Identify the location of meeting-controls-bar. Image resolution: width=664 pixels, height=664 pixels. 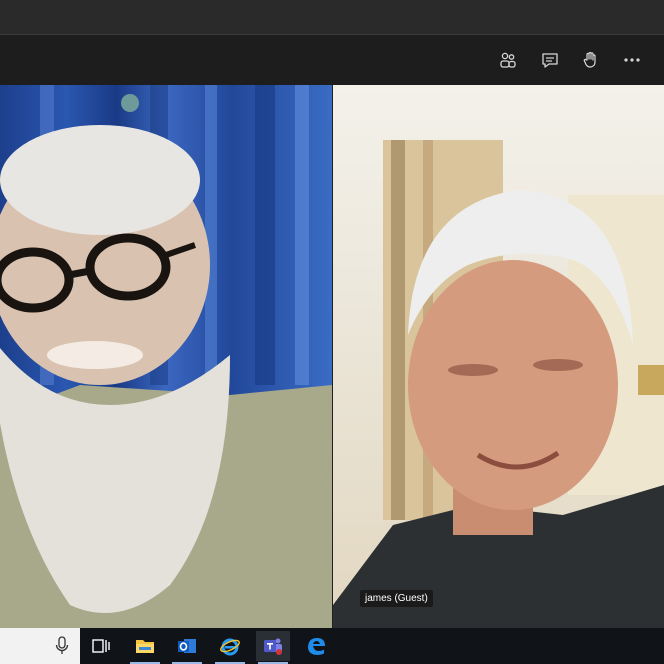
(332, 60).